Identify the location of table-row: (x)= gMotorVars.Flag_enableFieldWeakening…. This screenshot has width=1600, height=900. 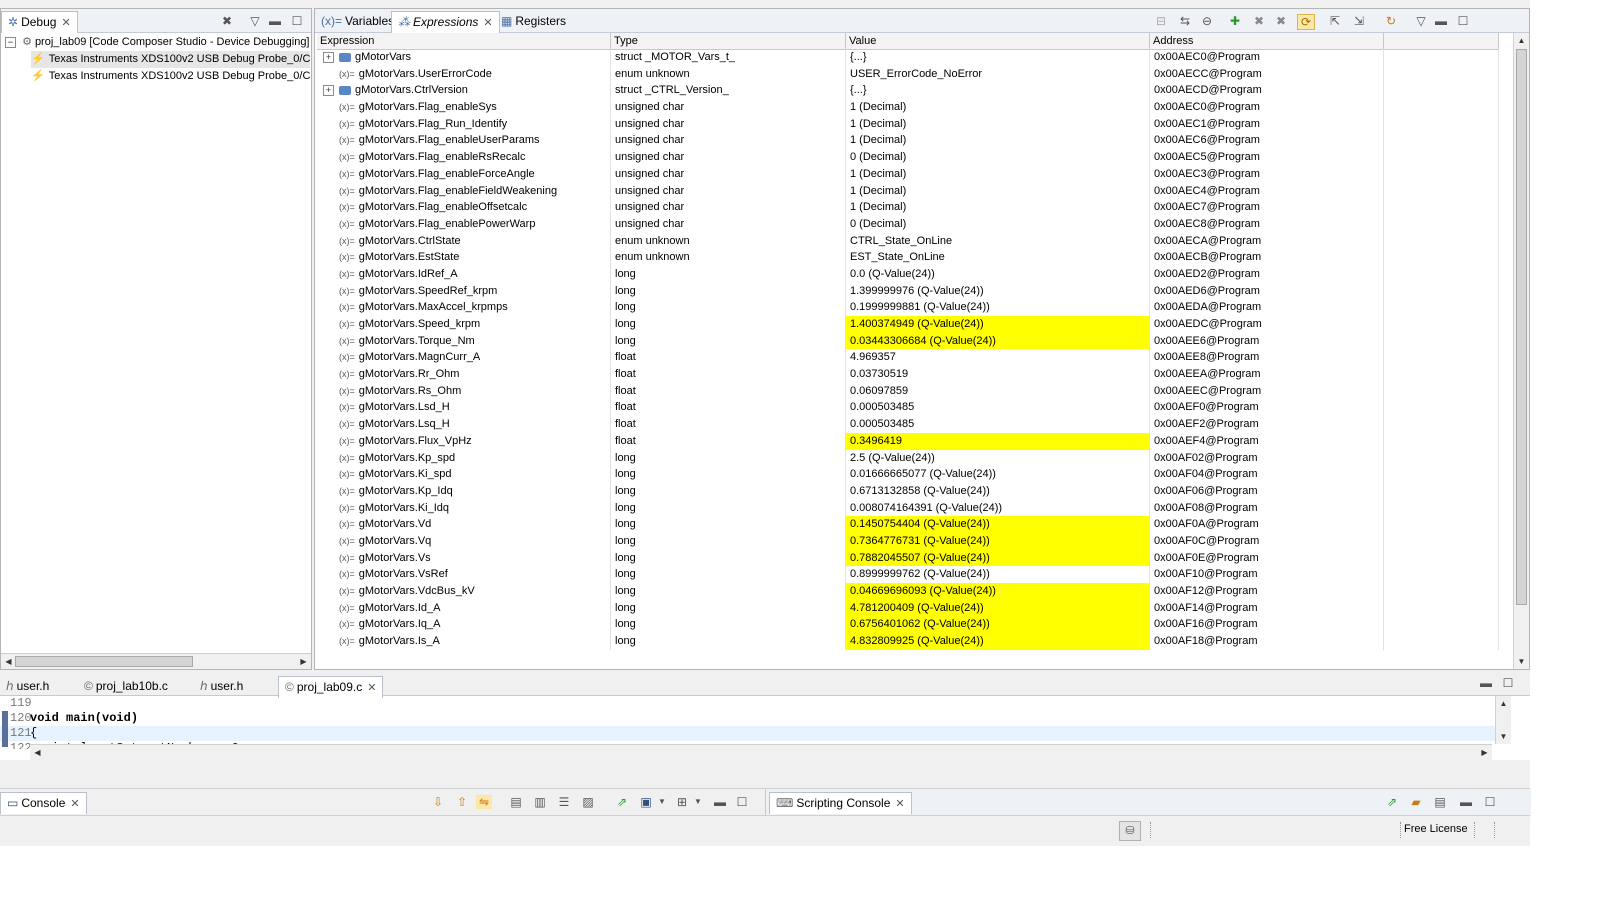
(908, 191).